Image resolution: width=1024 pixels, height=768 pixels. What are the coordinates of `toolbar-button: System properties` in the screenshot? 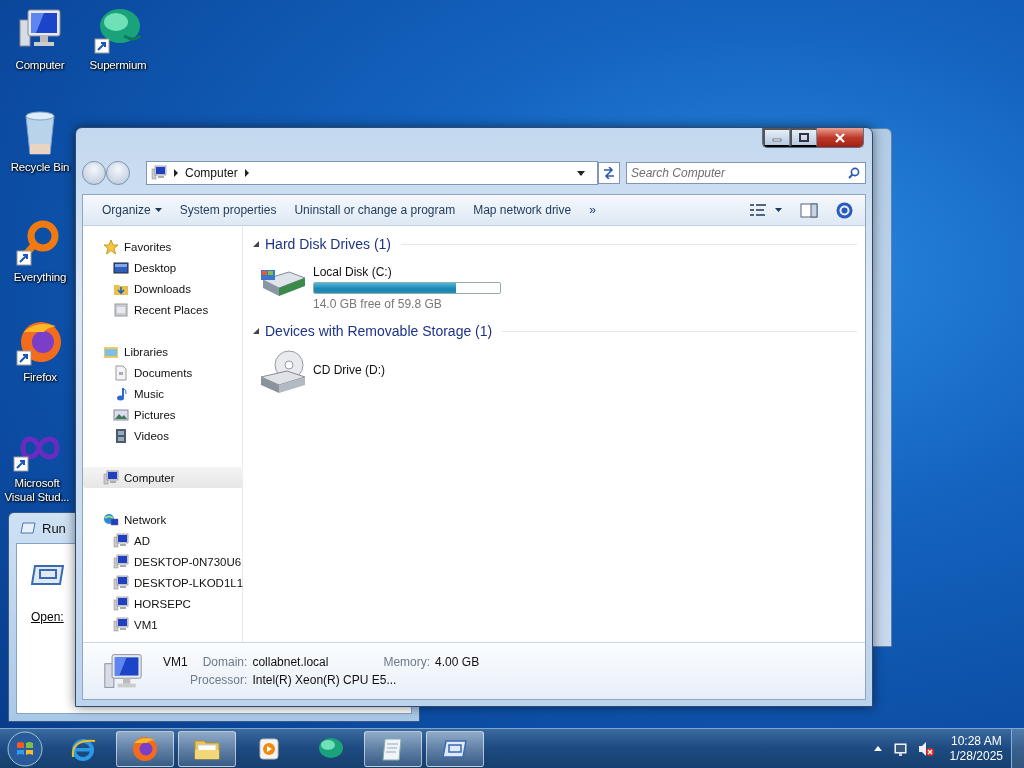 It's located at (228, 210).